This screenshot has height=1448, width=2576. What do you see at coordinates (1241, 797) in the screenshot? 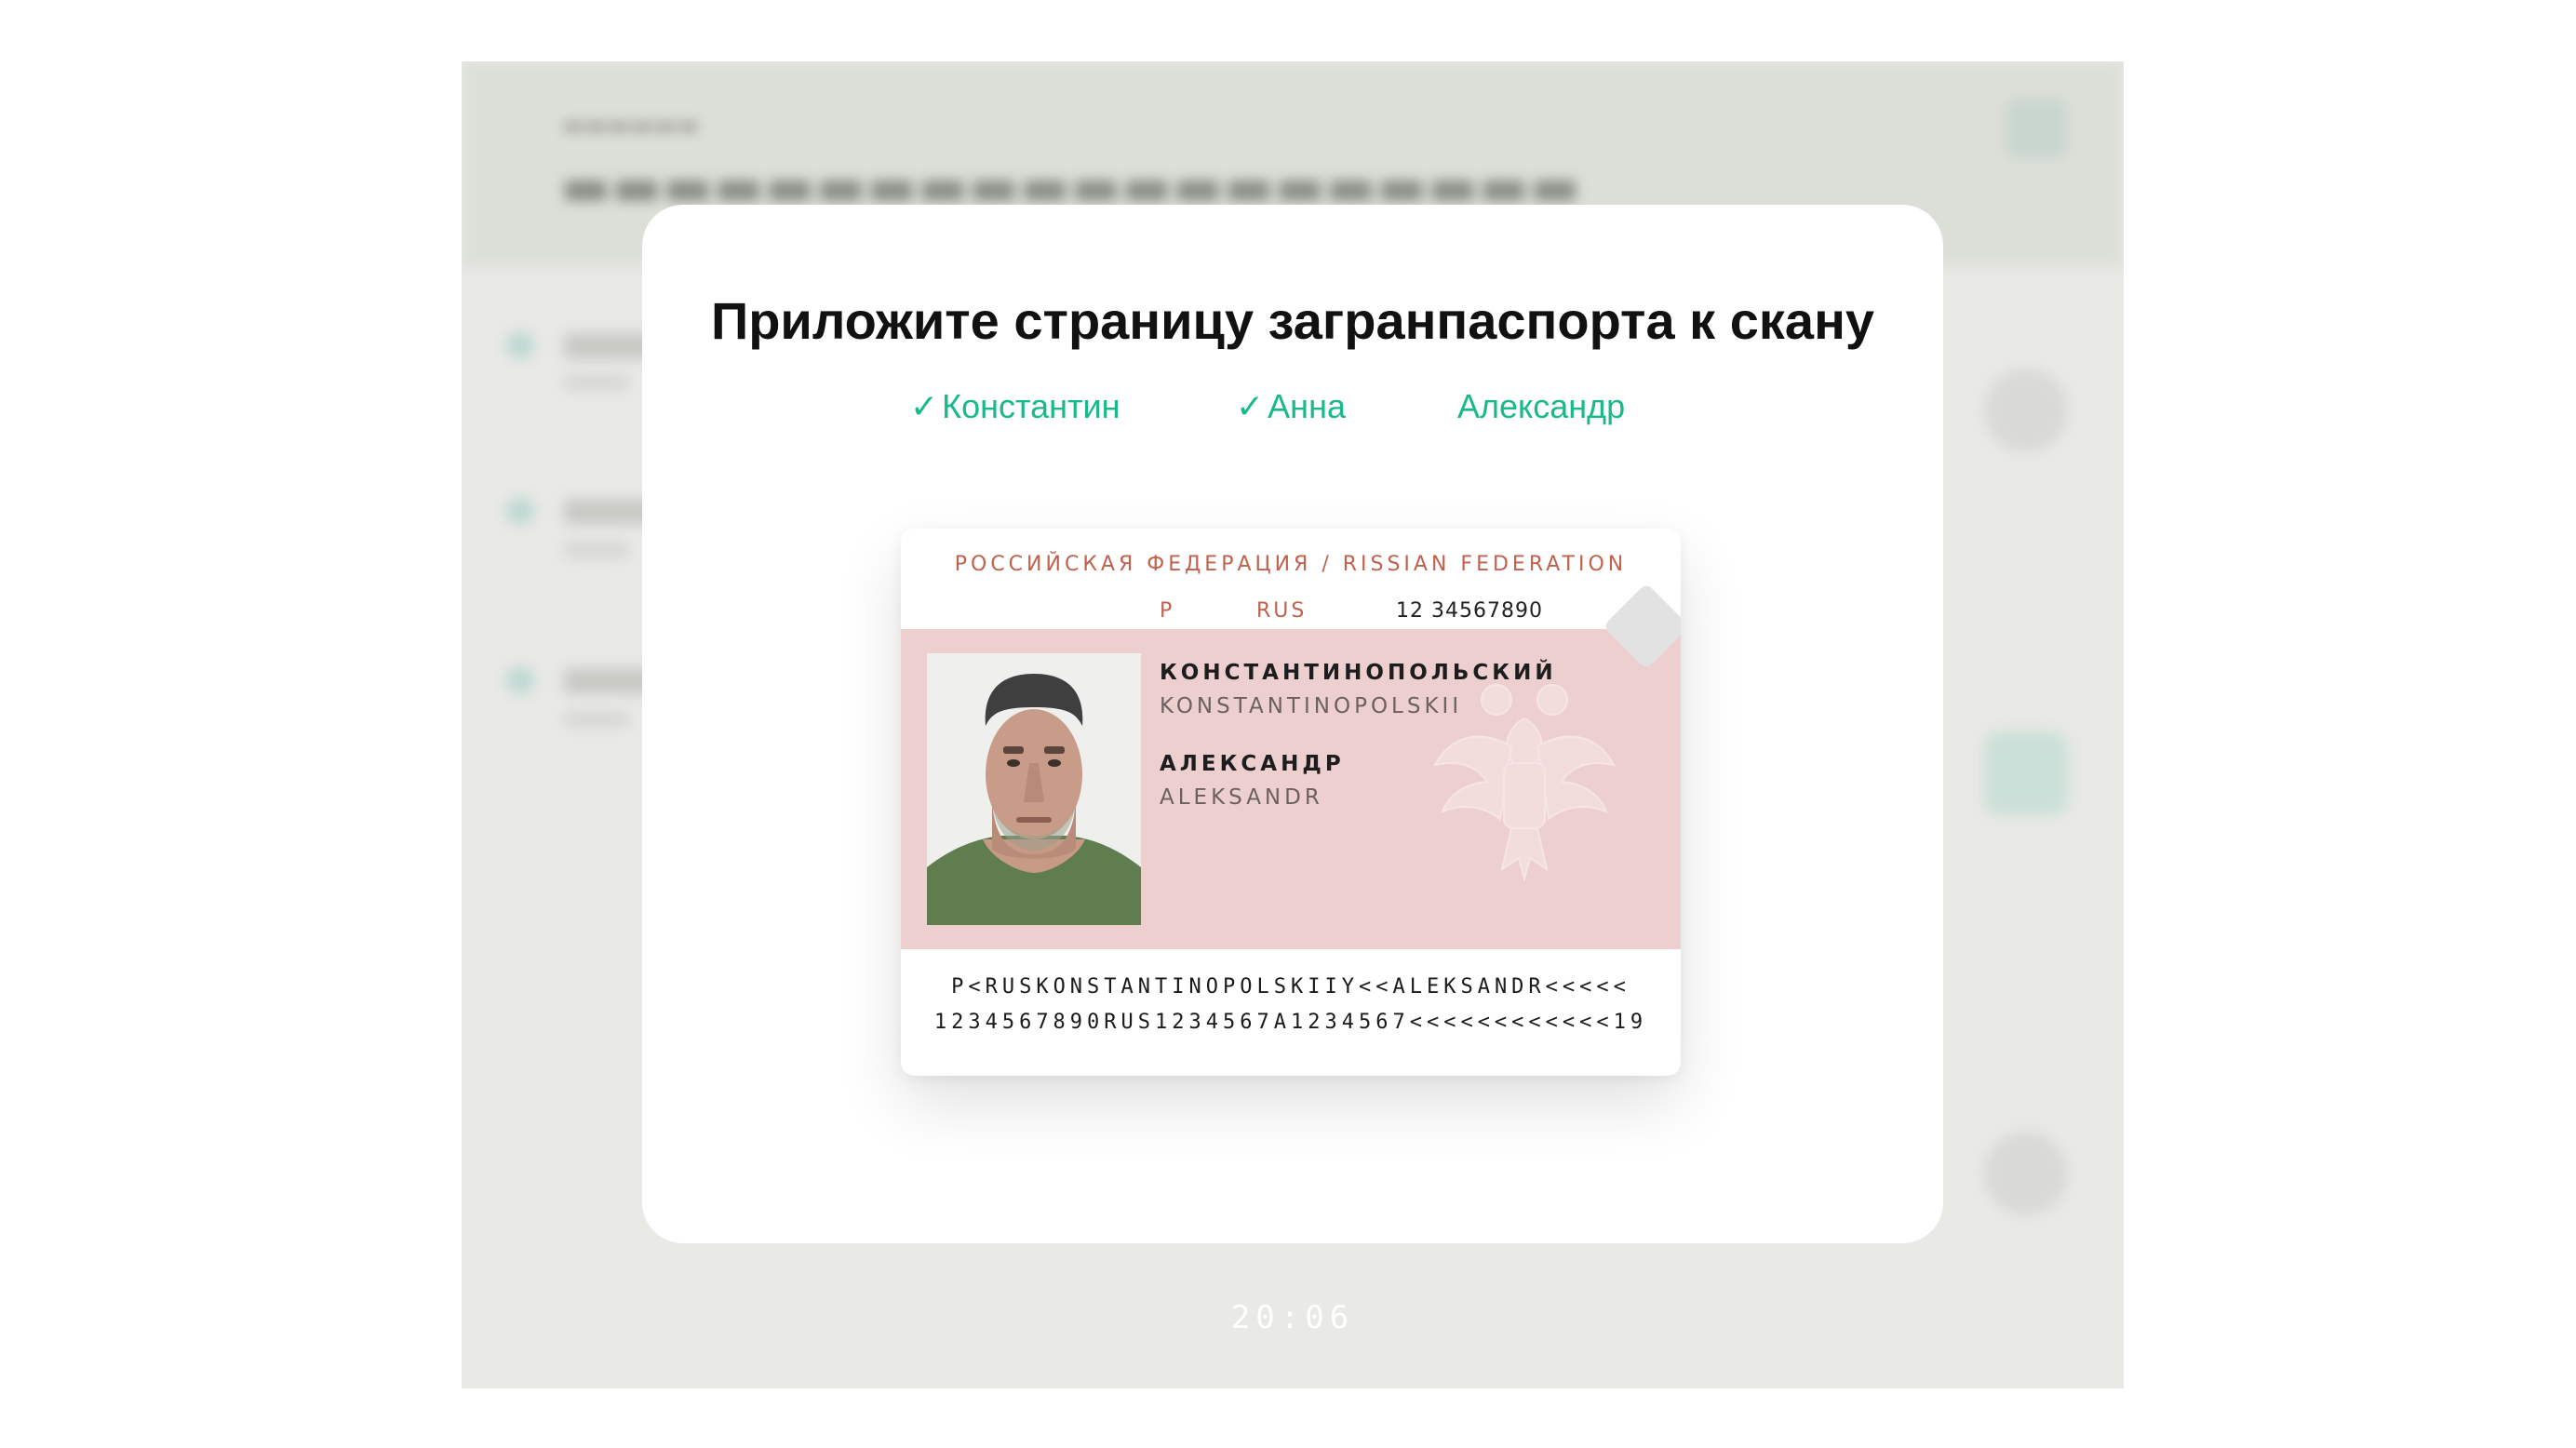
I see `passport-given-name-latin: ALEKSANDR` at bounding box center [1241, 797].